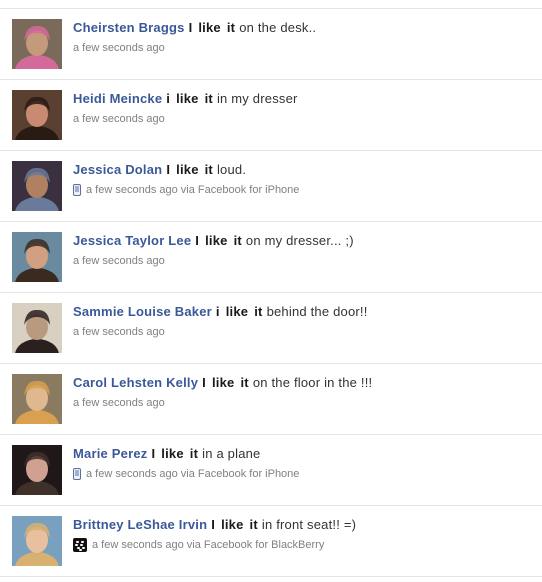  What do you see at coordinates (140, 524) in the screenshot?
I see `user-name-link: Brittney LeShae Irvin` at bounding box center [140, 524].